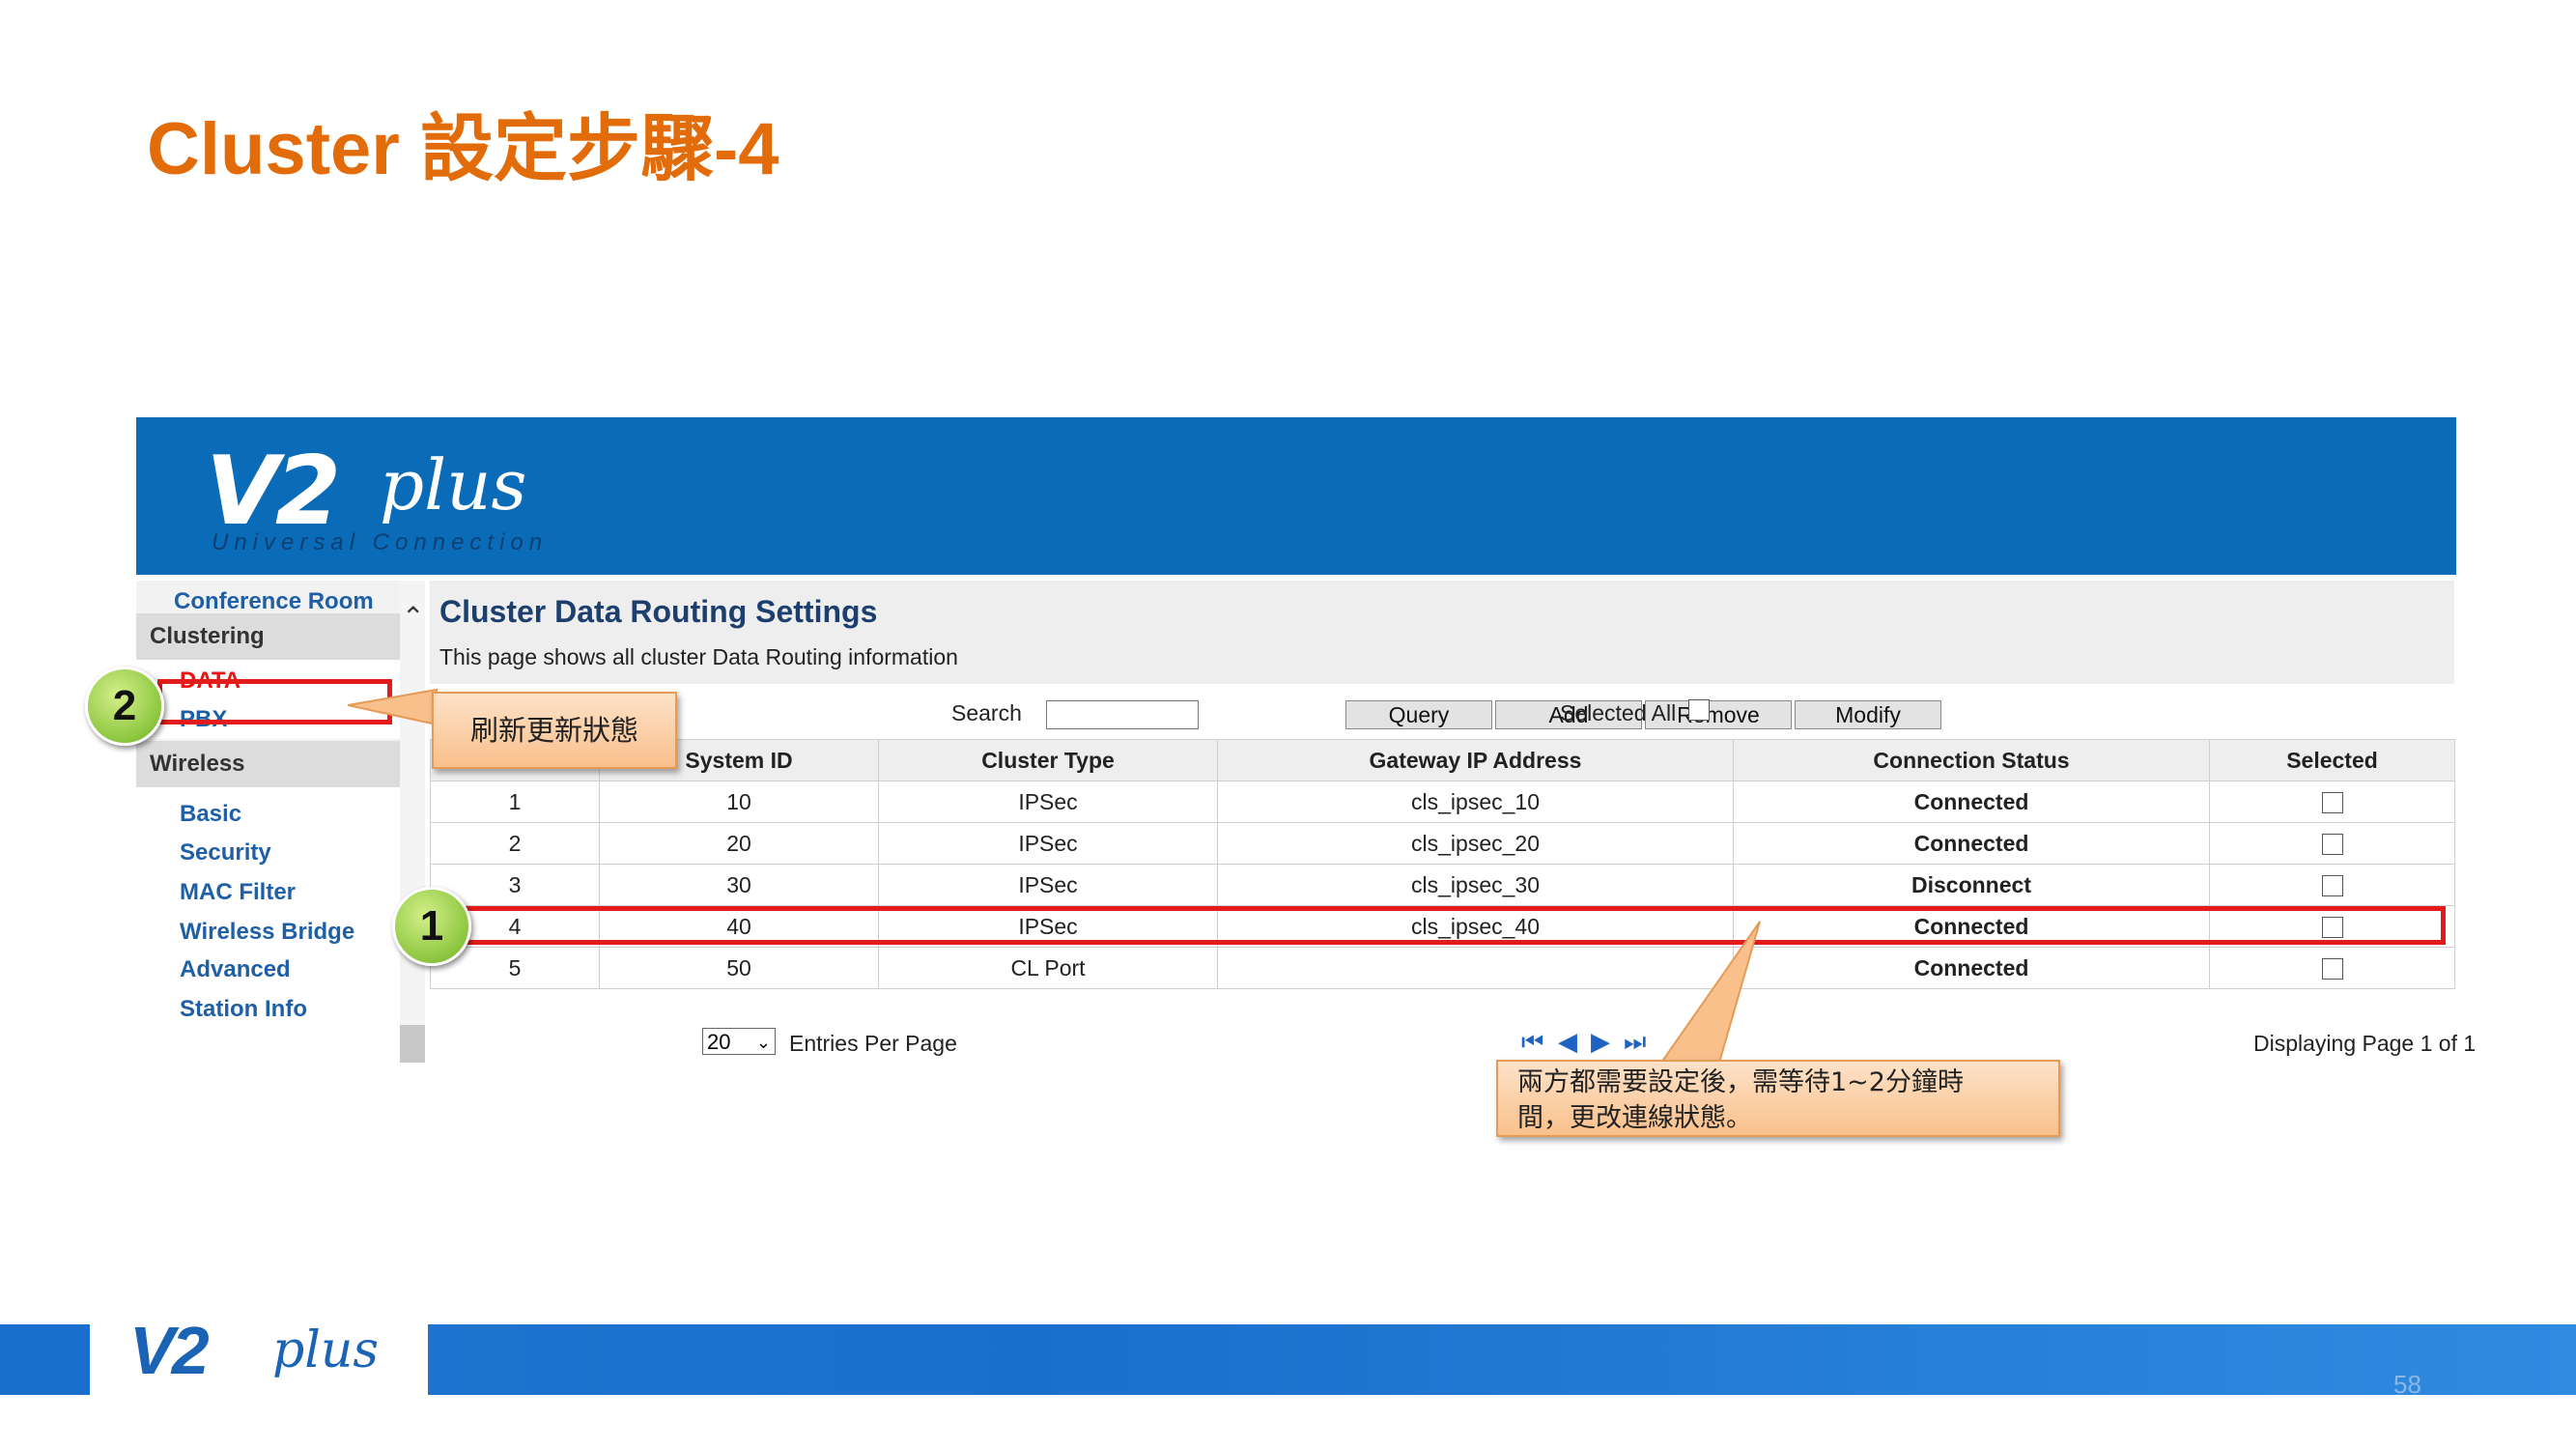 This screenshot has width=2576, height=1449. I want to click on sidebar-item-conference-room: Conference Room, so click(274, 601).